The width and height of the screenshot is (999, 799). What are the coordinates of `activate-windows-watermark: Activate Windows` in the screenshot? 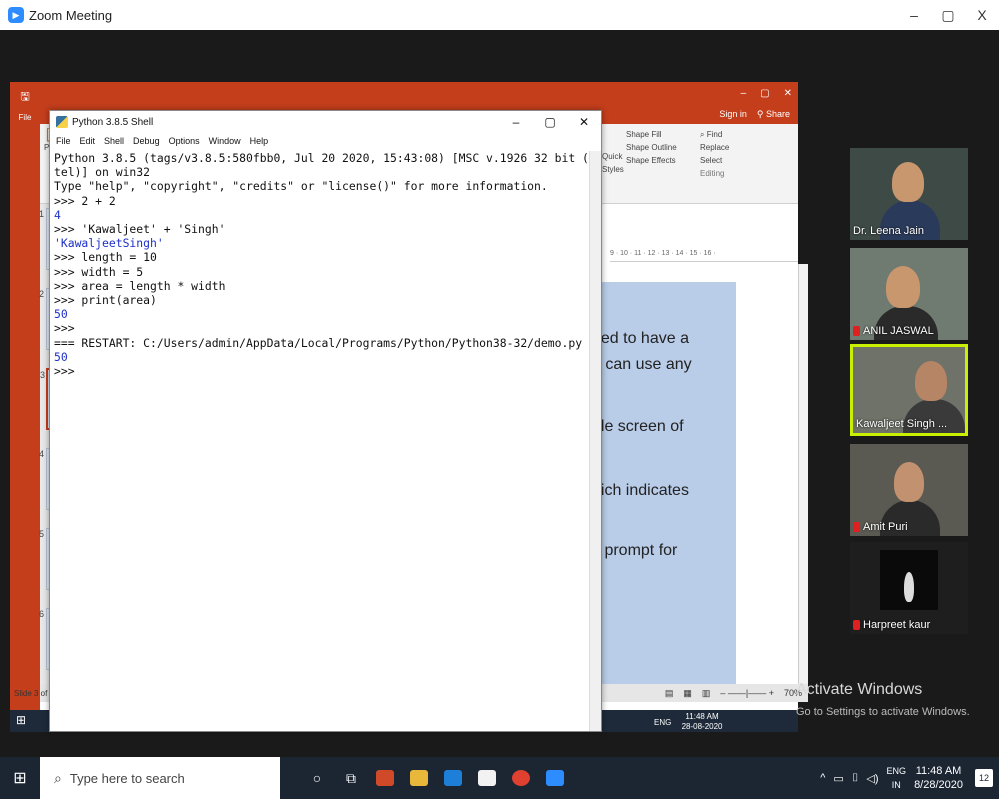 It's located at (859, 689).